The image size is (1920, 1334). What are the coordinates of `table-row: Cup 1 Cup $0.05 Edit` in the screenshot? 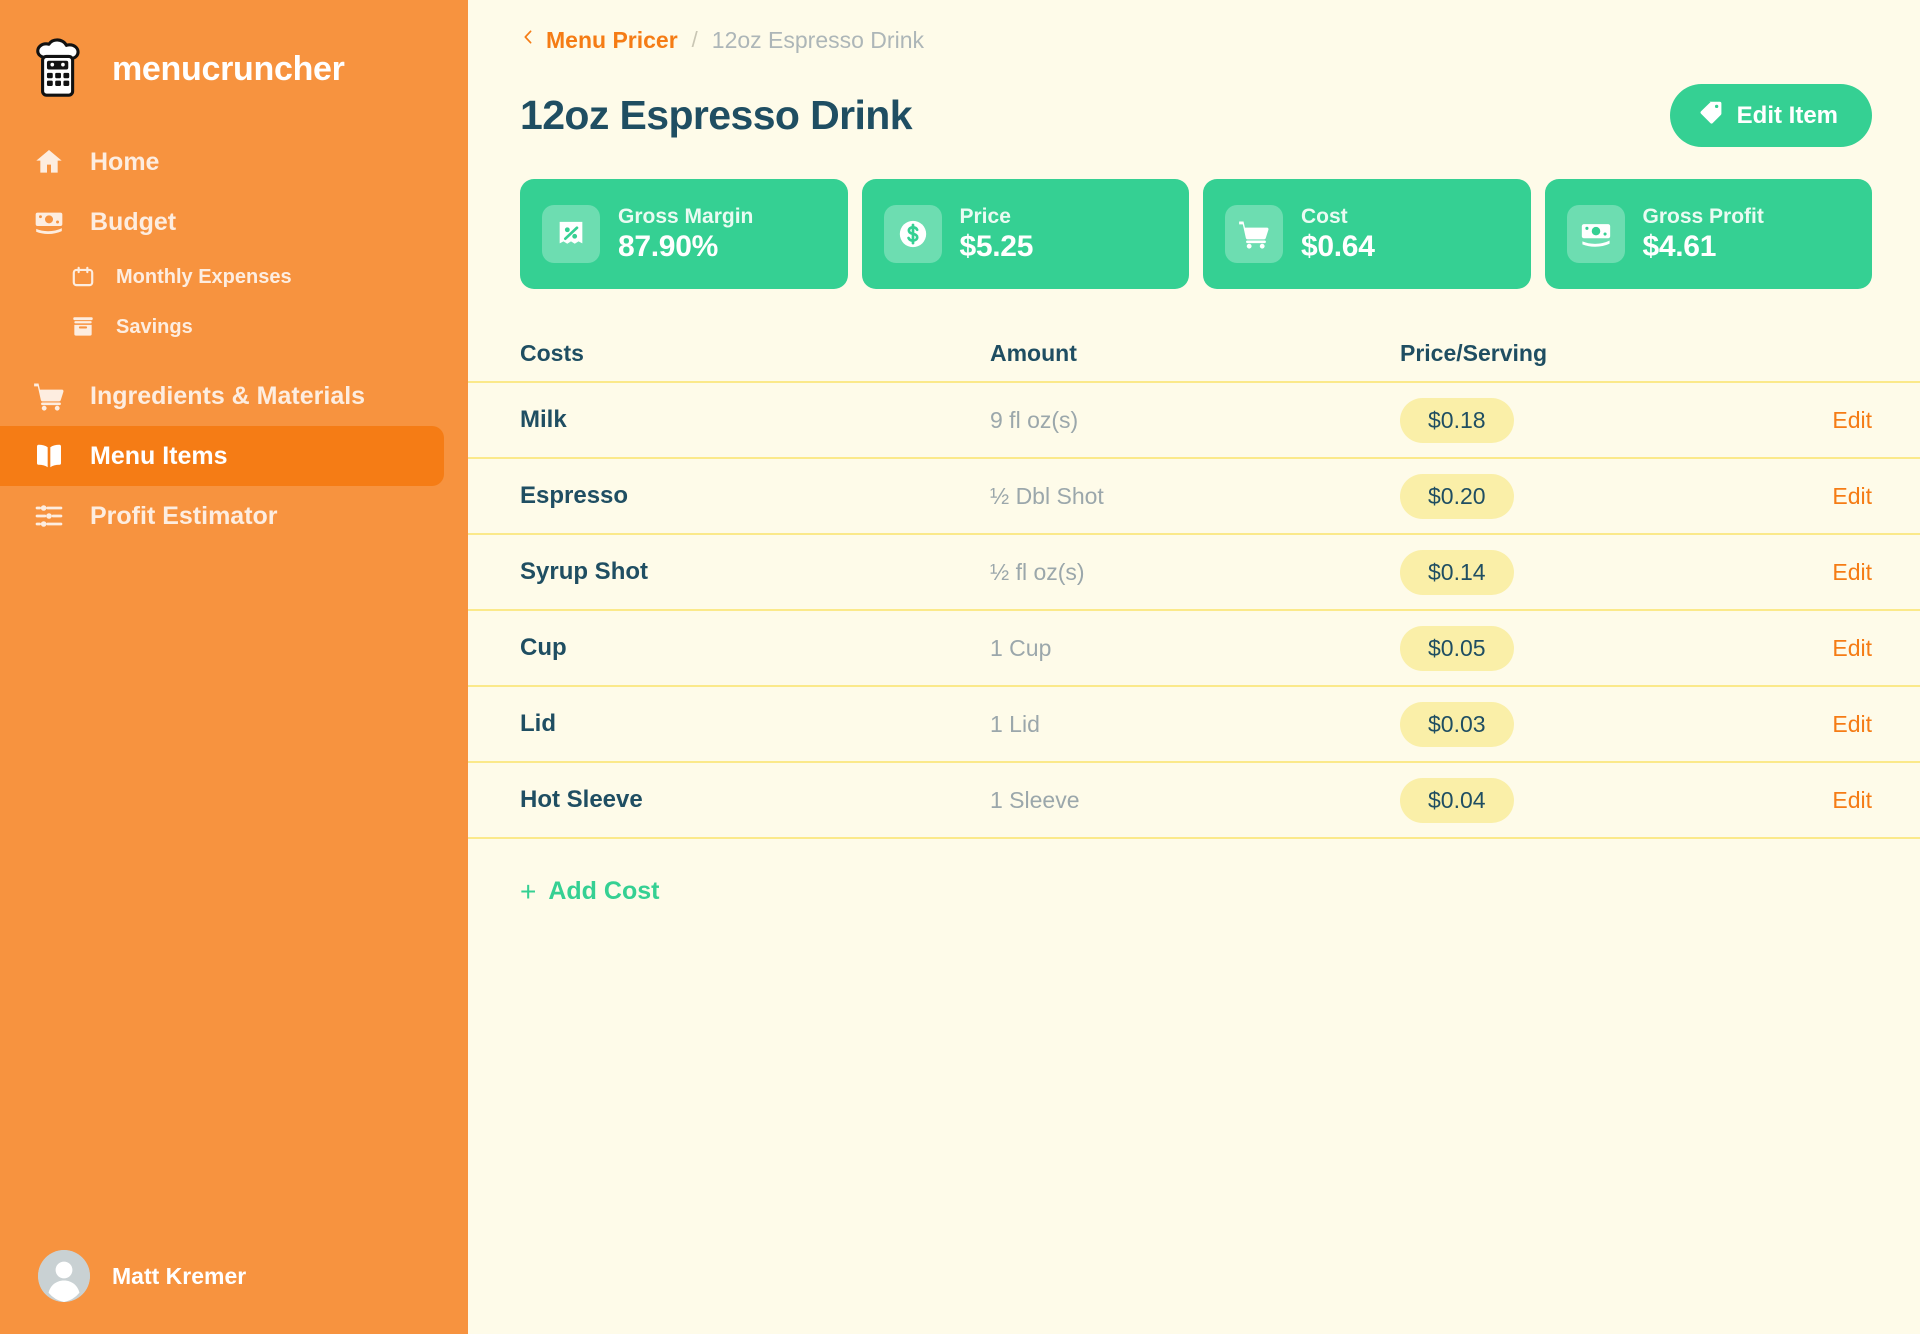 It's located at (1194, 647).